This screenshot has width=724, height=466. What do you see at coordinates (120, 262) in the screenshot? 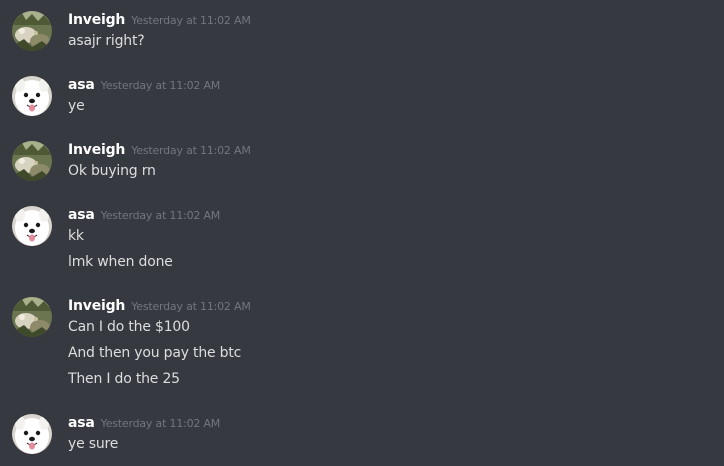
I see `message-text: lmk when done` at bounding box center [120, 262].